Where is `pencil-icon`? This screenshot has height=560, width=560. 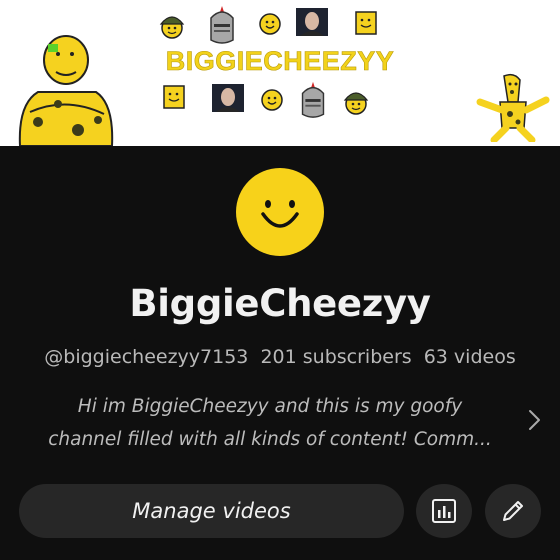 pencil-icon is located at coordinates (513, 511).